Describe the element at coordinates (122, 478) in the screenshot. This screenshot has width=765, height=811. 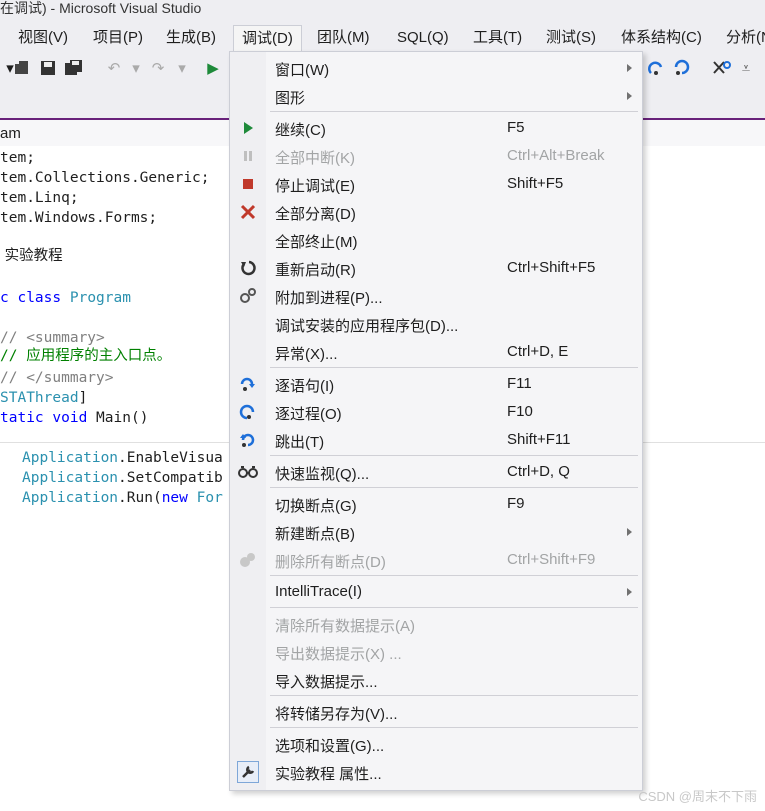
I see `code-line: Application.SetCompatib` at that location.